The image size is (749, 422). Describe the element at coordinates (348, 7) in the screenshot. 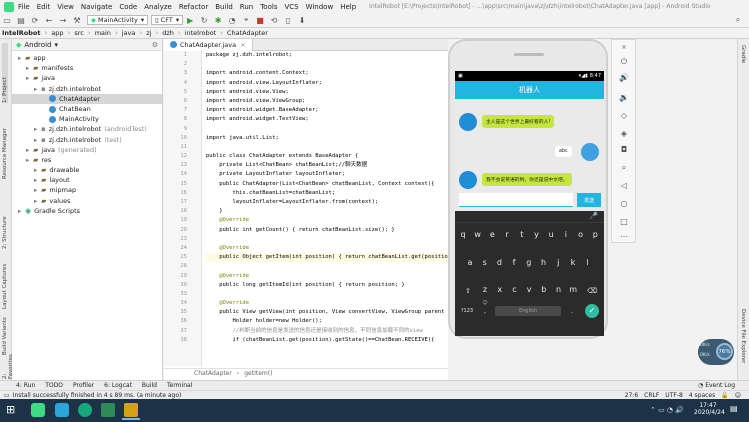

I see `menu-item-help: Help` at that location.